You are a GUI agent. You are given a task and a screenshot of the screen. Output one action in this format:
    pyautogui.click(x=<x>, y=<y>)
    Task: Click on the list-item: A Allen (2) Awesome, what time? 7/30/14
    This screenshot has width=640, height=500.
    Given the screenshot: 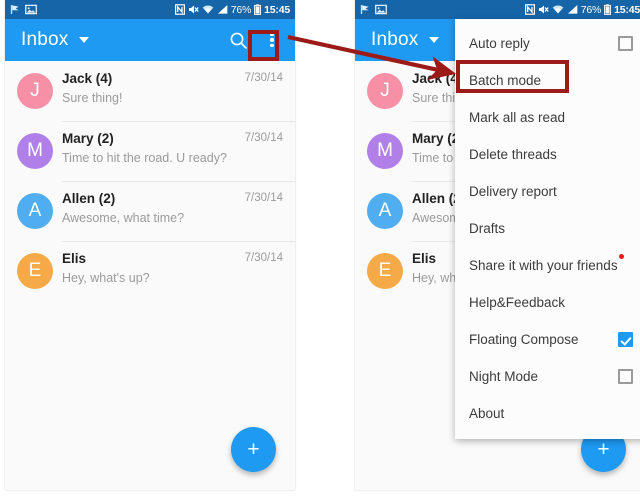 What is the action you would take?
    pyautogui.click(x=150, y=211)
    